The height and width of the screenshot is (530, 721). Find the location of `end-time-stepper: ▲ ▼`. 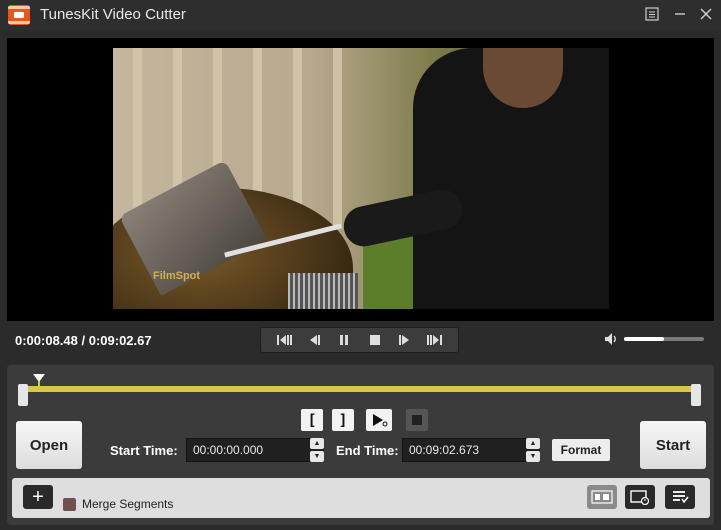

end-time-stepper: ▲ ▼ is located at coordinates (533, 450).